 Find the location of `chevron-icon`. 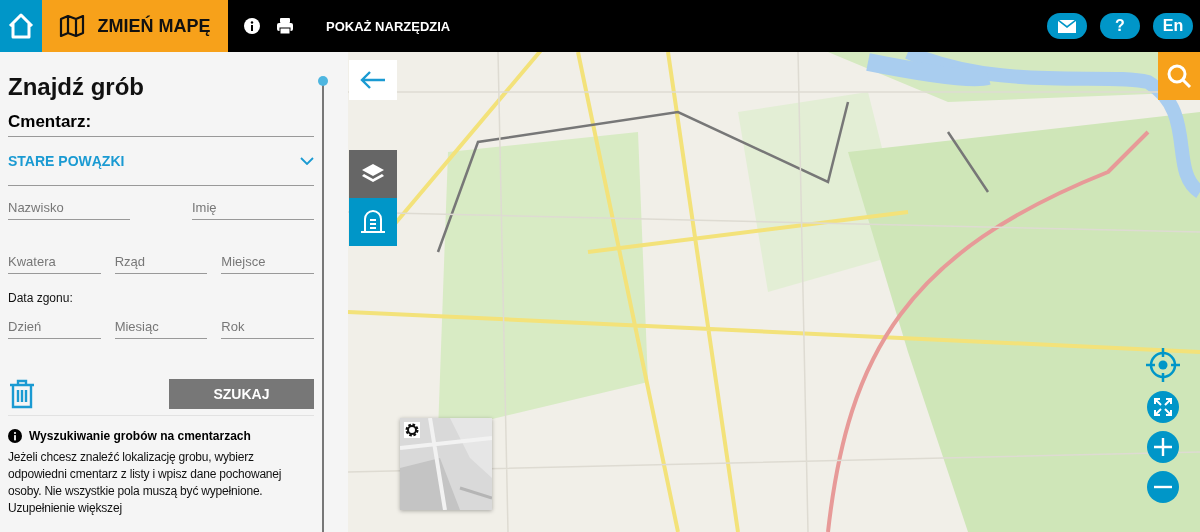

chevron-icon is located at coordinates (307, 161).